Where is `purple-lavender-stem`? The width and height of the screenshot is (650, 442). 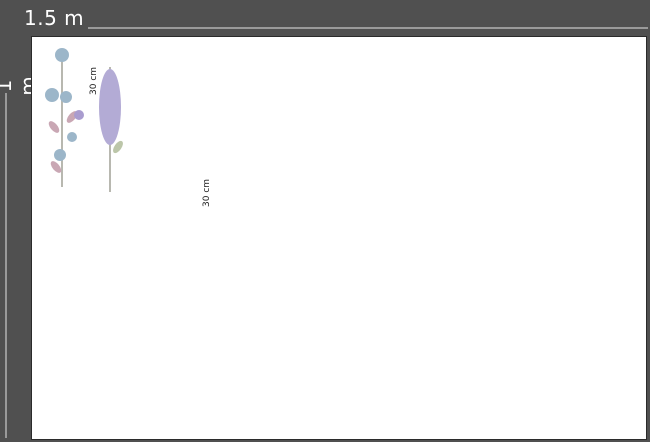 purple-lavender-stem is located at coordinates (112, 129).